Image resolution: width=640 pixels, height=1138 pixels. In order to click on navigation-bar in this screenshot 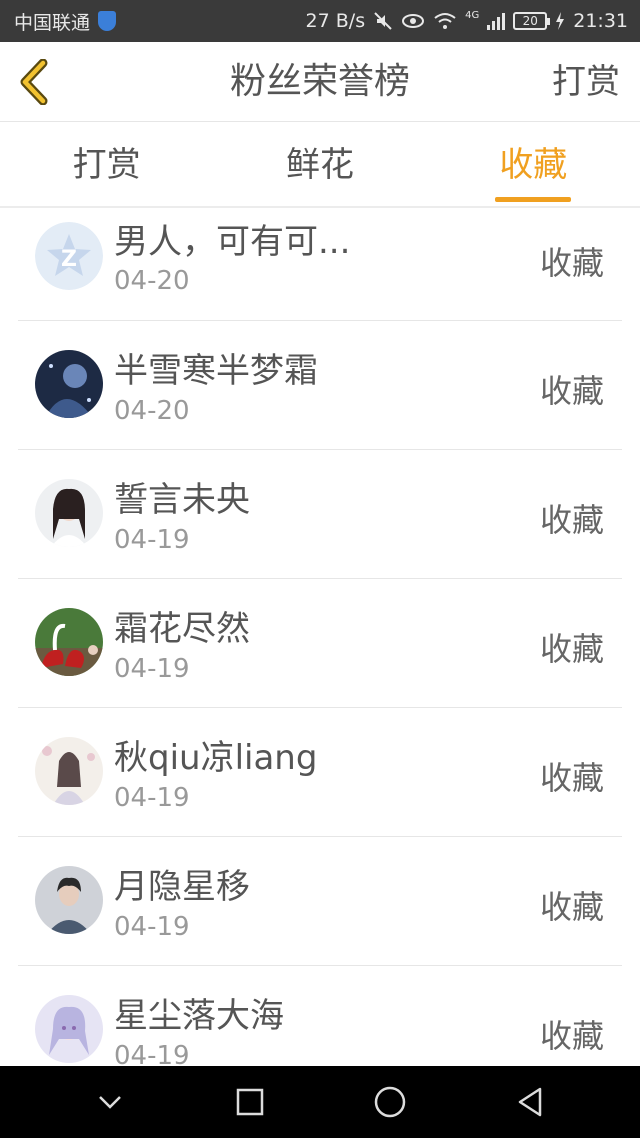, I will do `click(320, 1102)`.